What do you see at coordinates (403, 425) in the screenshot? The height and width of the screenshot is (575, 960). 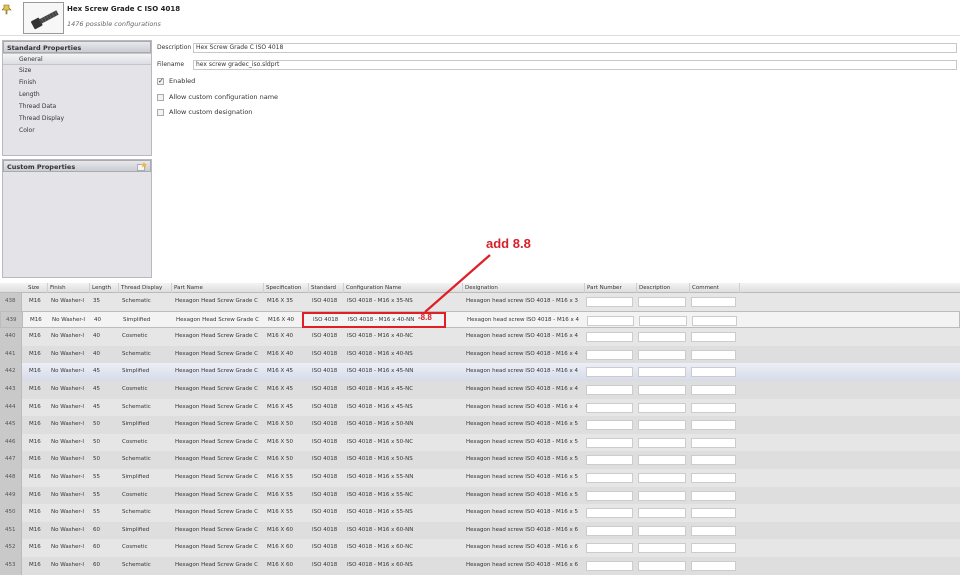 I see `cell-configuration-name: ISO 4018 - M16 x 50-NN` at bounding box center [403, 425].